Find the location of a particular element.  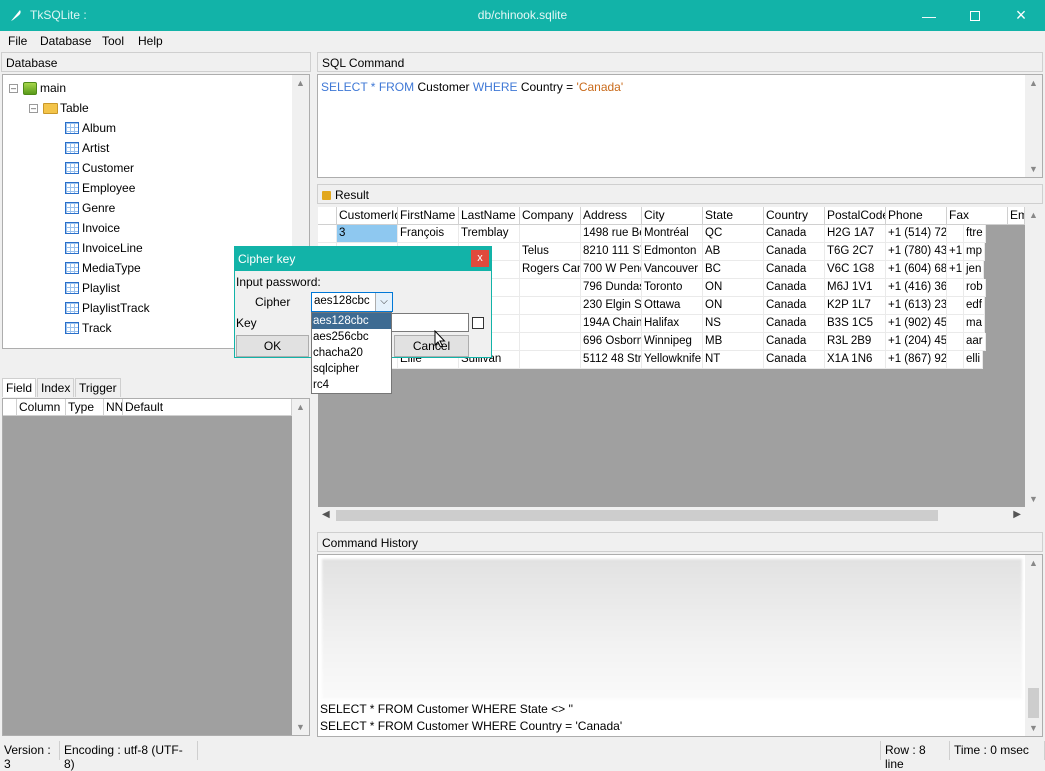

maximize-button is located at coordinates (975, 15).